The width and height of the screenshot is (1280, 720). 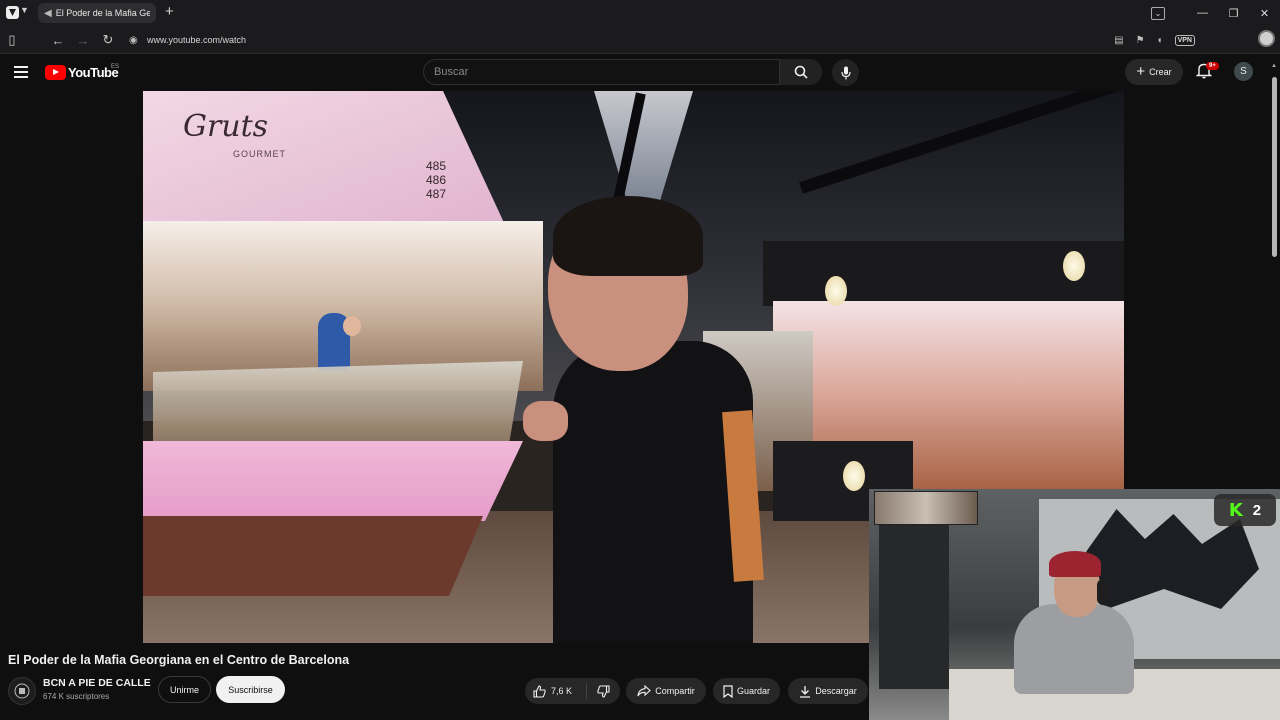 I want to click on youtube-header: YouTube ES Buscar + Crear 9+ S, so click(x=640, y=72).